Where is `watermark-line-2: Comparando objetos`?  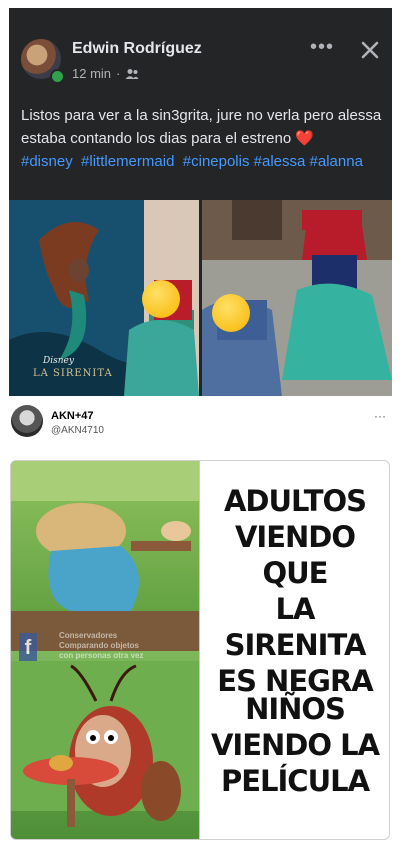
watermark-line-2: Comparando objetos is located at coordinates (99, 645).